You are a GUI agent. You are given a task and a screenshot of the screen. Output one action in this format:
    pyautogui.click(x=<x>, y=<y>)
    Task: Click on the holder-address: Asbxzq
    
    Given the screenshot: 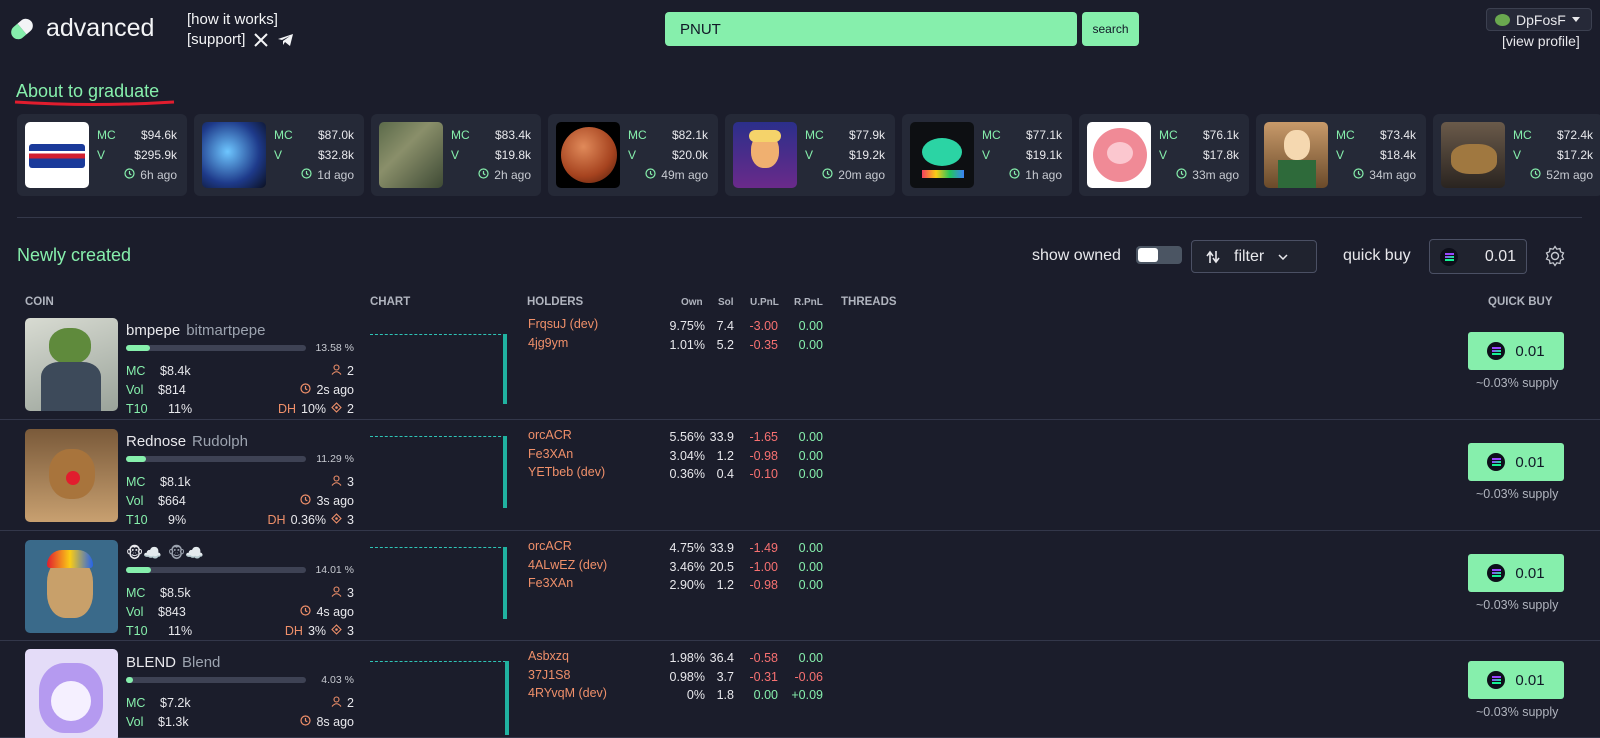 What is the action you would take?
    pyautogui.click(x=548, y=656)
    